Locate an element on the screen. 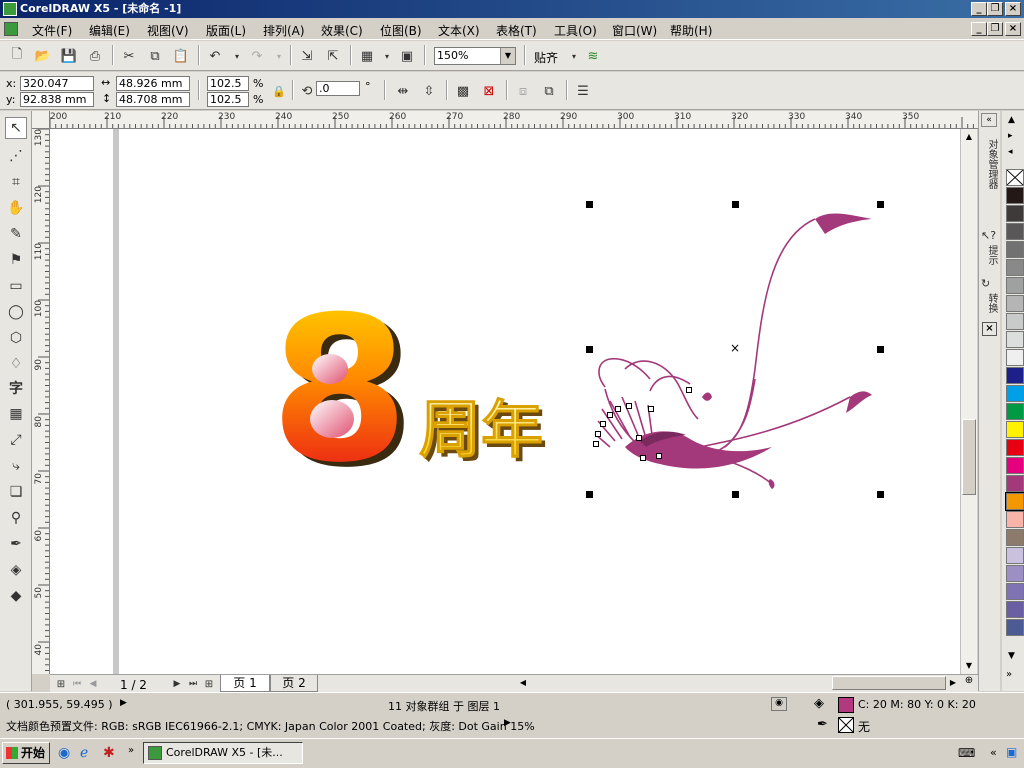 The width and height of the screenshot is (1024, 768). fill-tool-icon: ◈ is located at coordinates (16, 570).